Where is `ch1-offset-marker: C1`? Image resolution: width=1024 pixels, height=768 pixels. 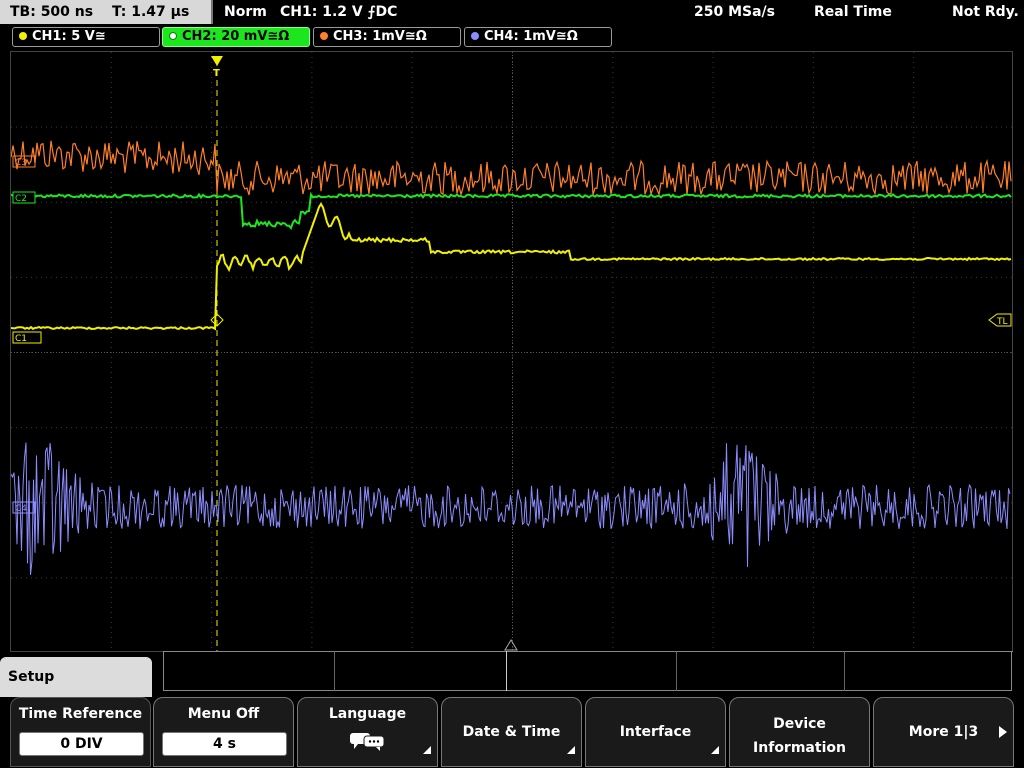 ch1-offset-marker: C1 is located at coordinates (27, 337).